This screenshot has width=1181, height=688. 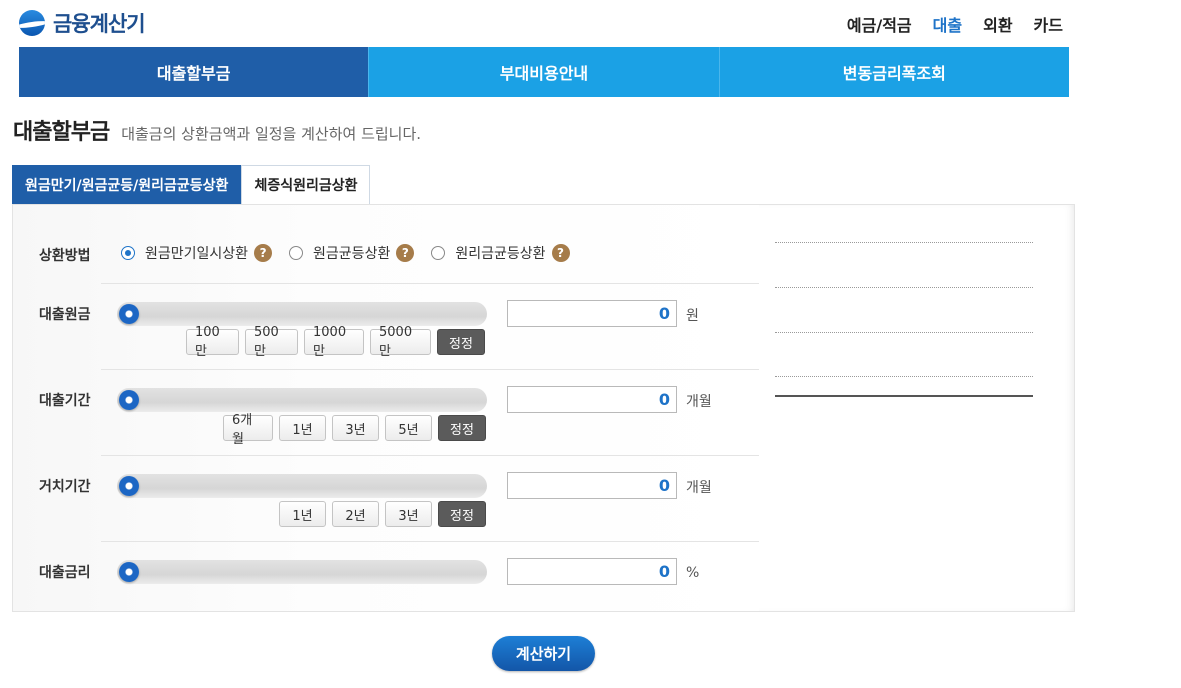 I want to click on grace-3-years: 3년, so click(x=408, y=514).